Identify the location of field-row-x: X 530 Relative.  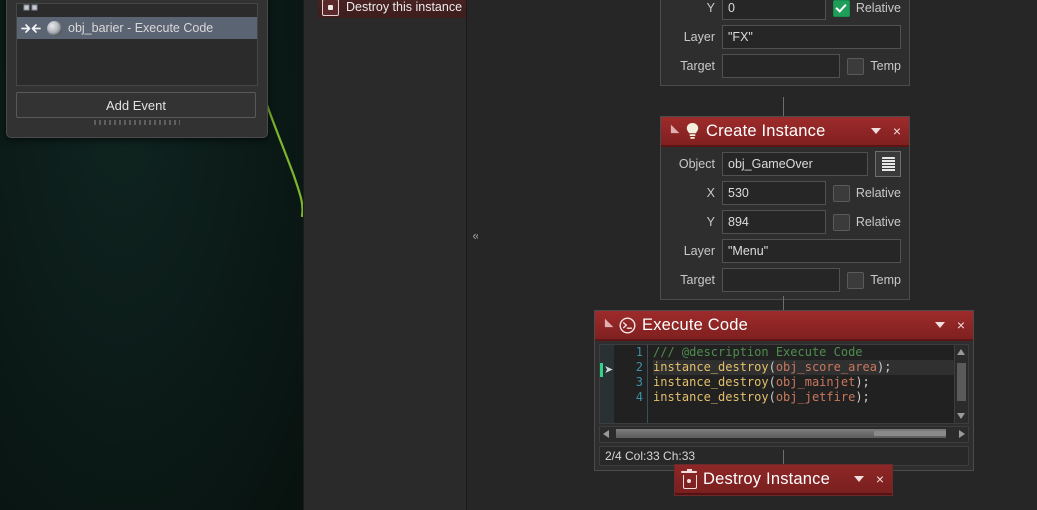
(785, 193).